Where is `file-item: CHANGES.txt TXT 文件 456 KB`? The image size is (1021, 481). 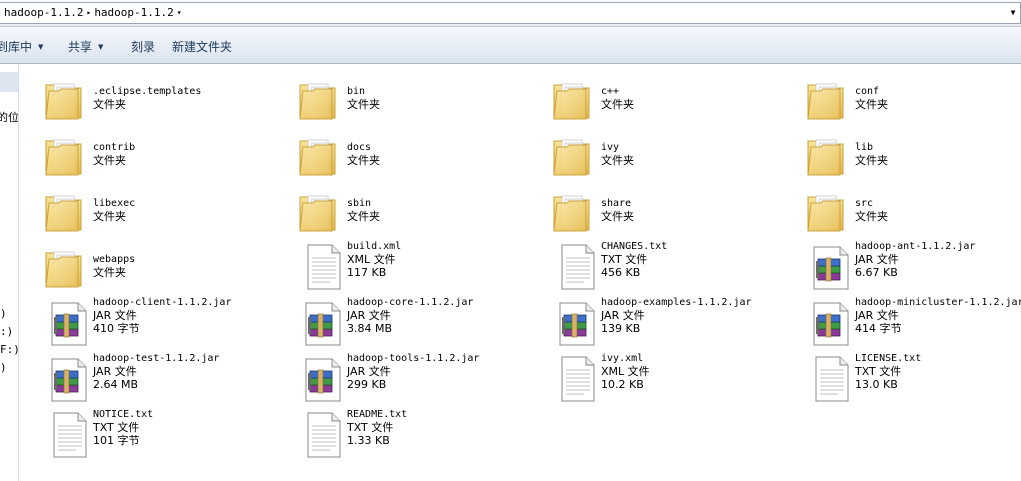 file-item: CHANGES.txt TXT 文件 456 KB is located at coordinates (675, 263).